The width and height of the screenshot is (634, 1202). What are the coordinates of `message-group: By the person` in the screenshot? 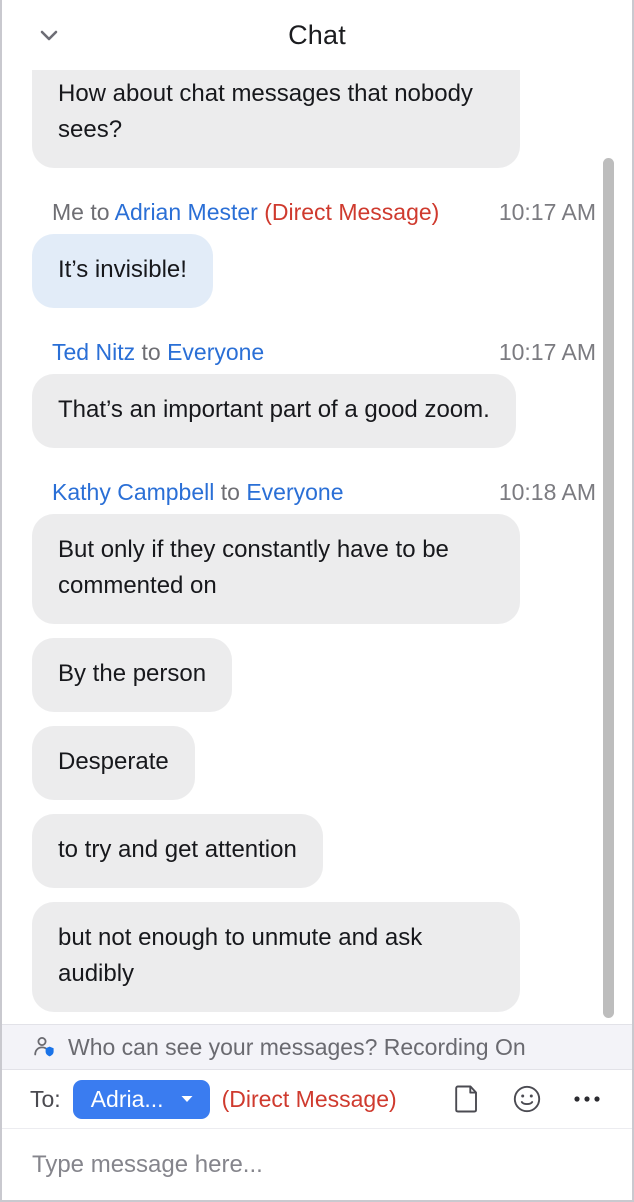 It's located at (314, 682).